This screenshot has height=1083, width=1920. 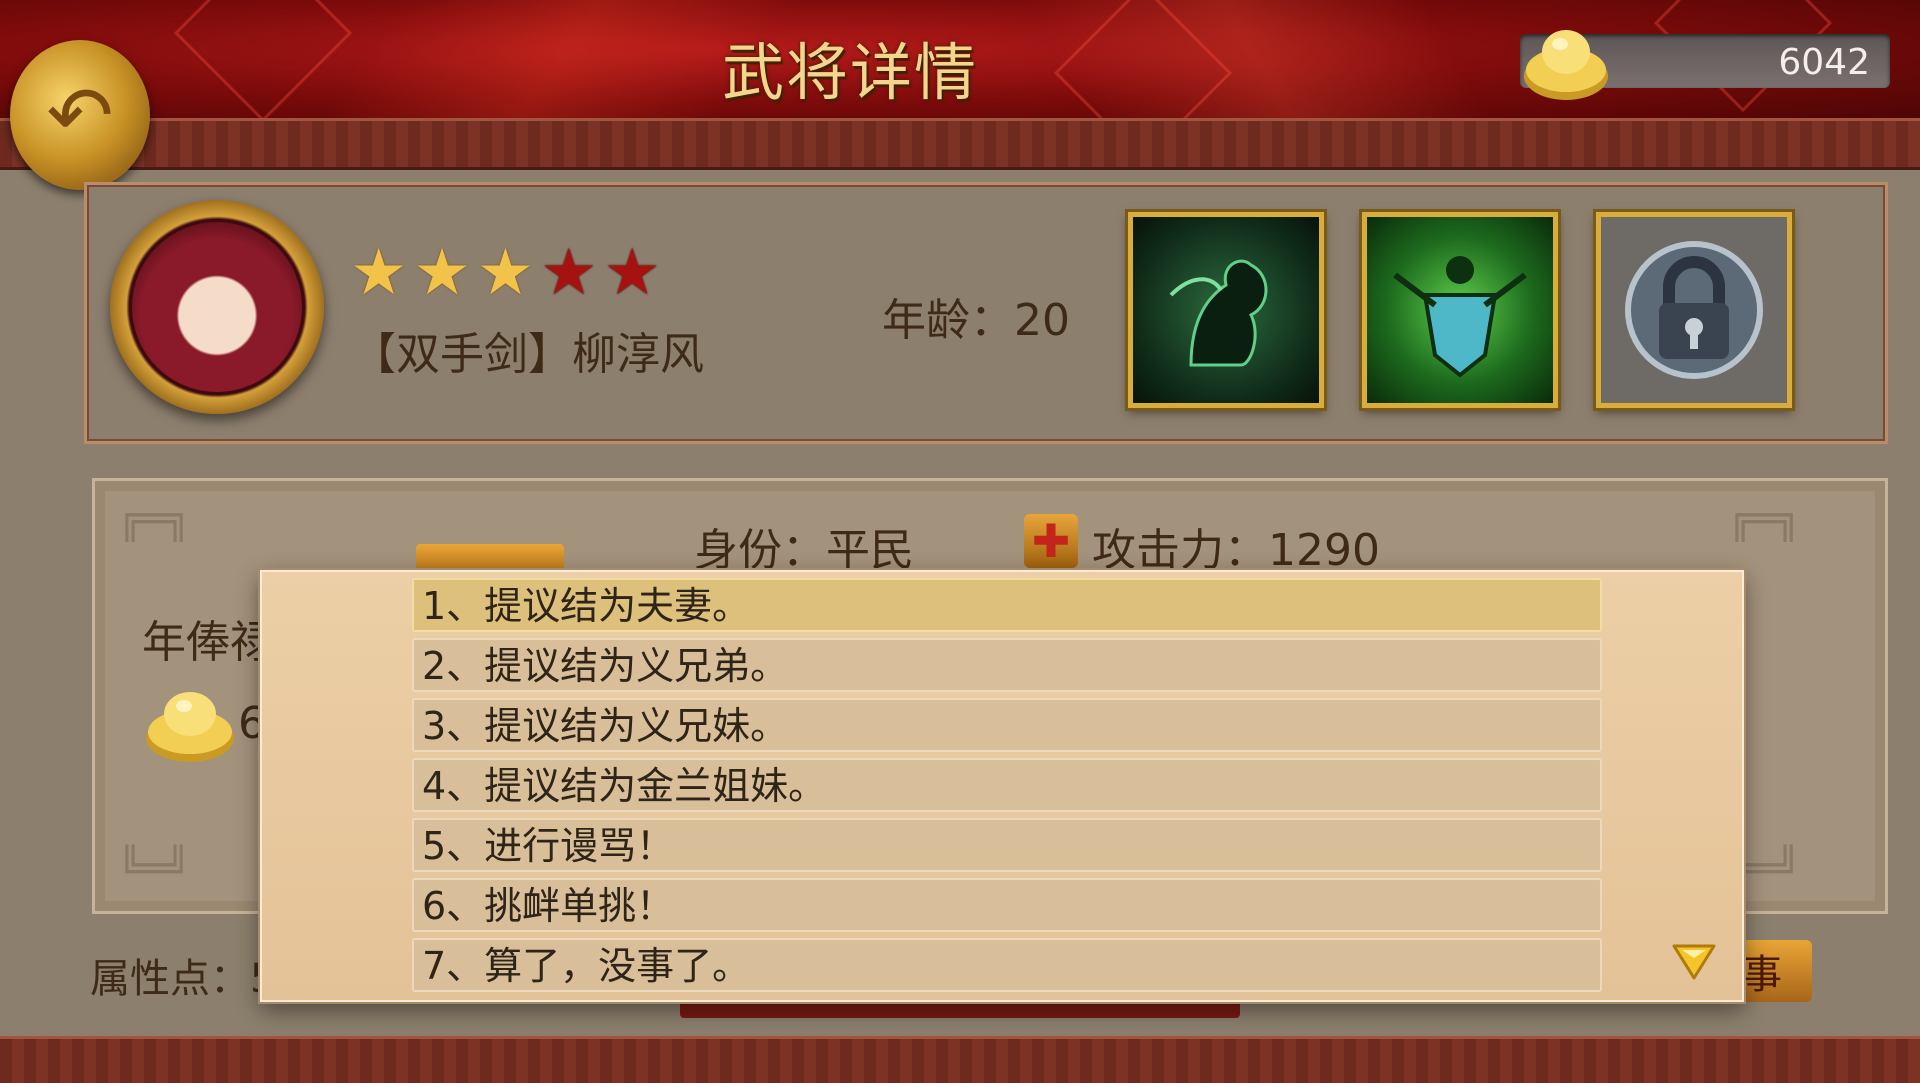 What do you see at coordinates (960, 144) in the screenshot?
I see `header-pattern-border` at bounding box center [960, 144].